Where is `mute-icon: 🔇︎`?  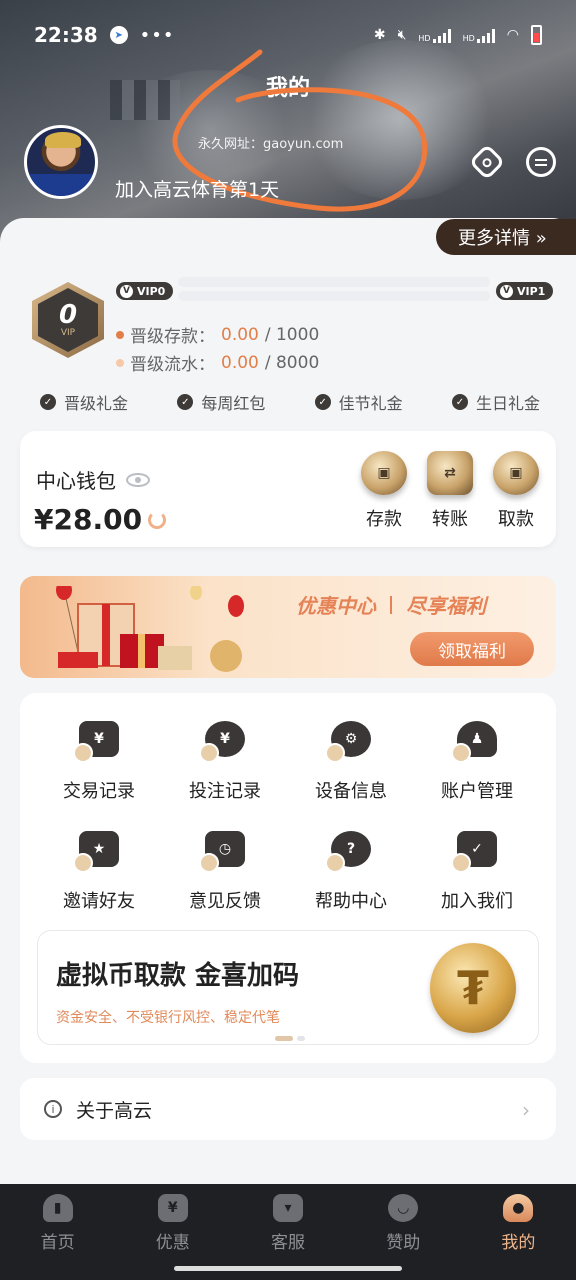 mute-icon: 🔇︎ is located at coordinates (402, 35).